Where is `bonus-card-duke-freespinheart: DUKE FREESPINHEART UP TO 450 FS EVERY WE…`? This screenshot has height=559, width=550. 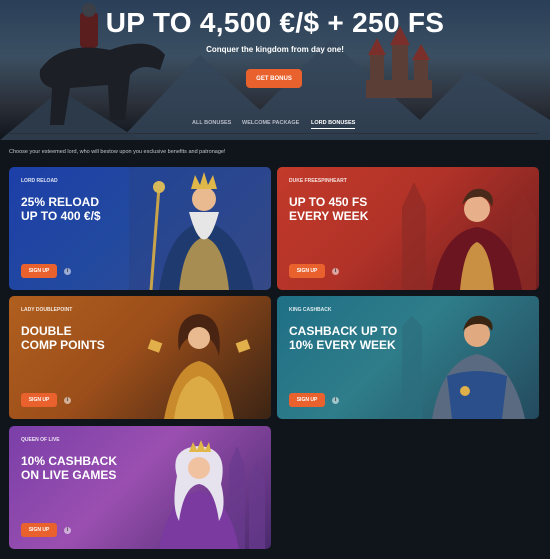
bonus-card-duke-freespinheart: DUKE FREESPINHEART UP TO 450 FS EVERY WE… is located at coordinates (408, 228).